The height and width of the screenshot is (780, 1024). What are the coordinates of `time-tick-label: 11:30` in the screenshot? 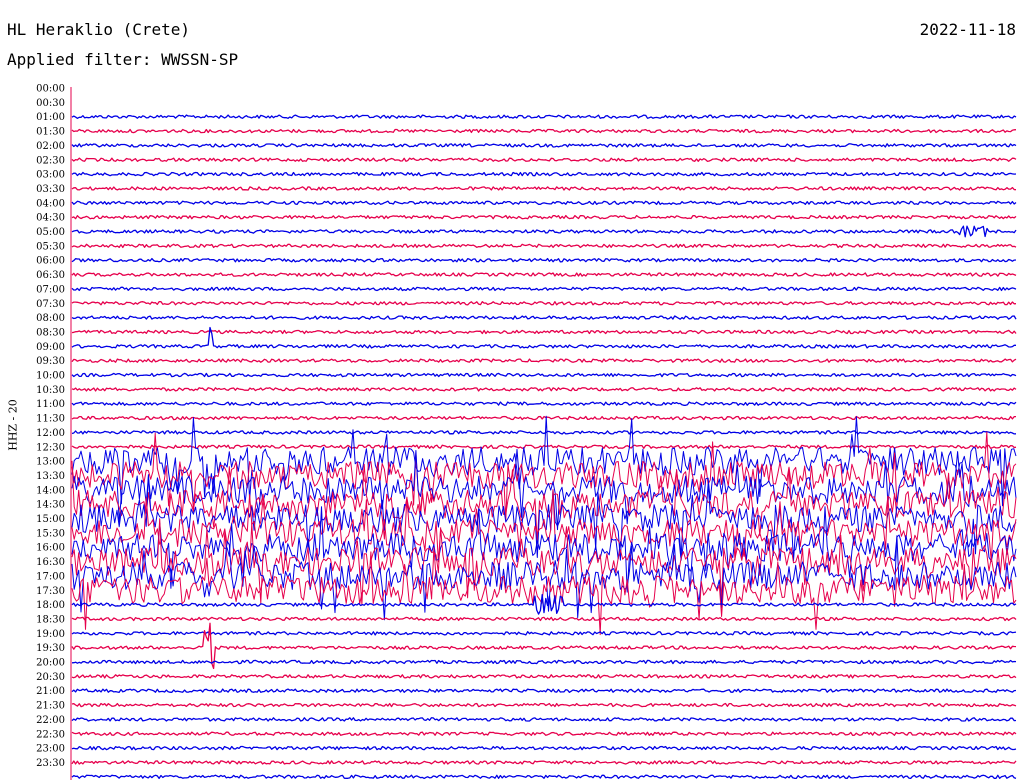 It's located at (50, 419).